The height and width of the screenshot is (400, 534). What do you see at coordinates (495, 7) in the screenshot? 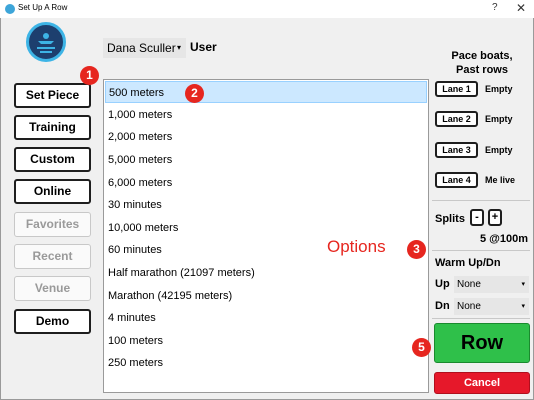
I see `help-button: ?` at bounding box center [495, 7].